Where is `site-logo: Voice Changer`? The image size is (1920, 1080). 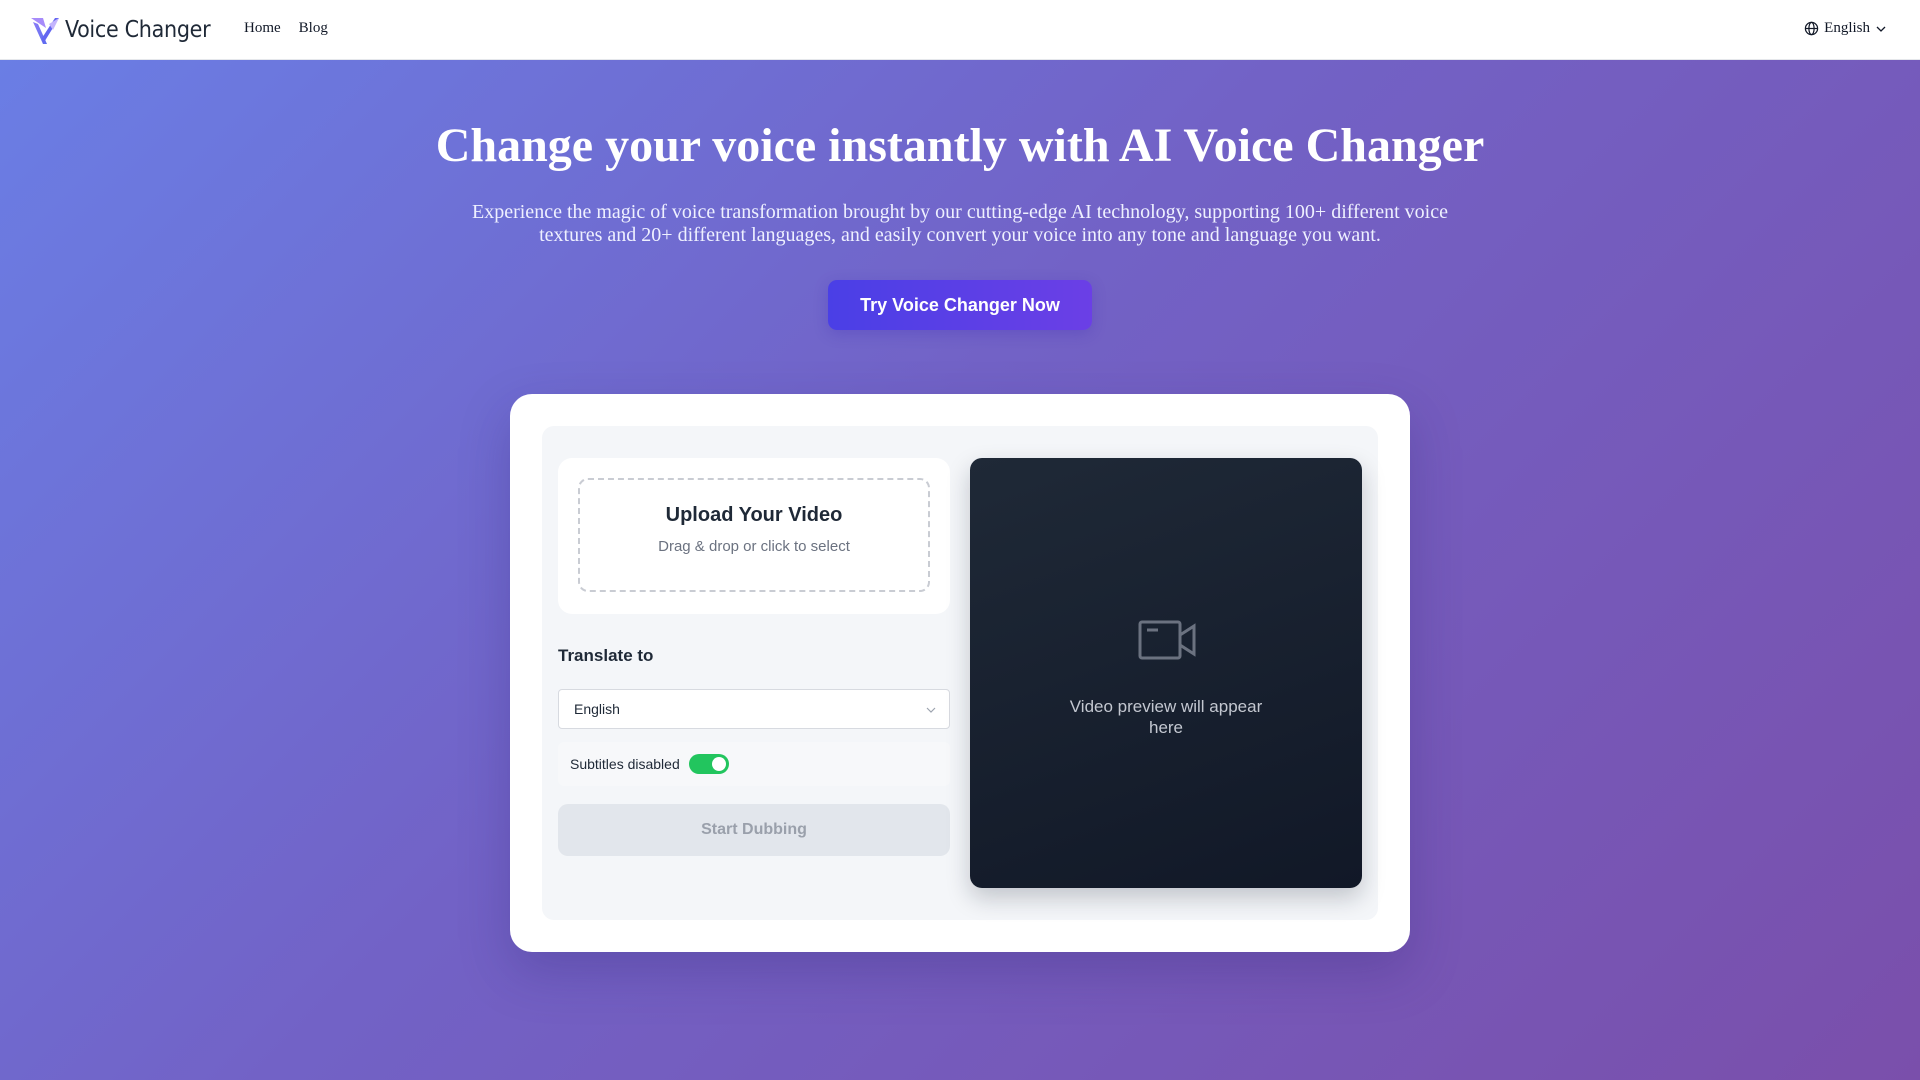
site-logo: Voice Changer is located at coordinates (120, 30).